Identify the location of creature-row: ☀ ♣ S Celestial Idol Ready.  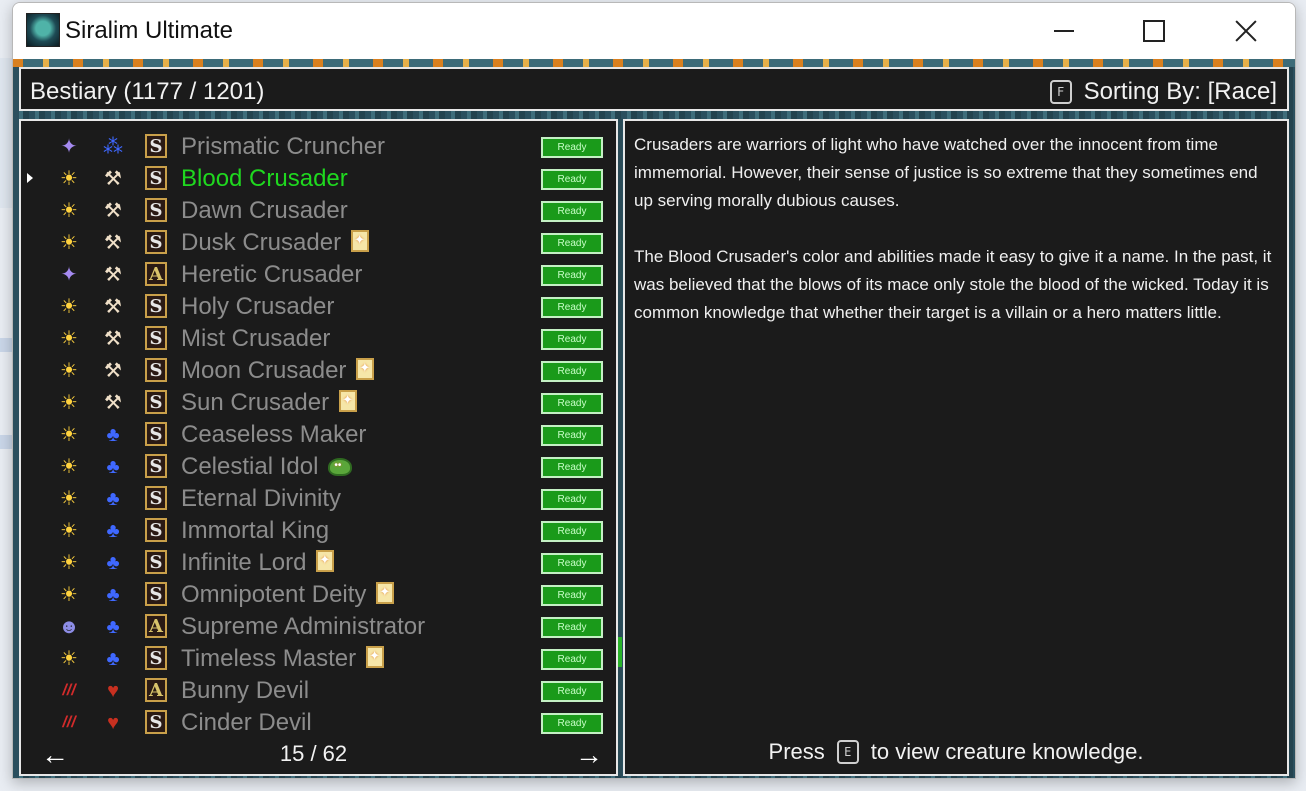
(318, 467).